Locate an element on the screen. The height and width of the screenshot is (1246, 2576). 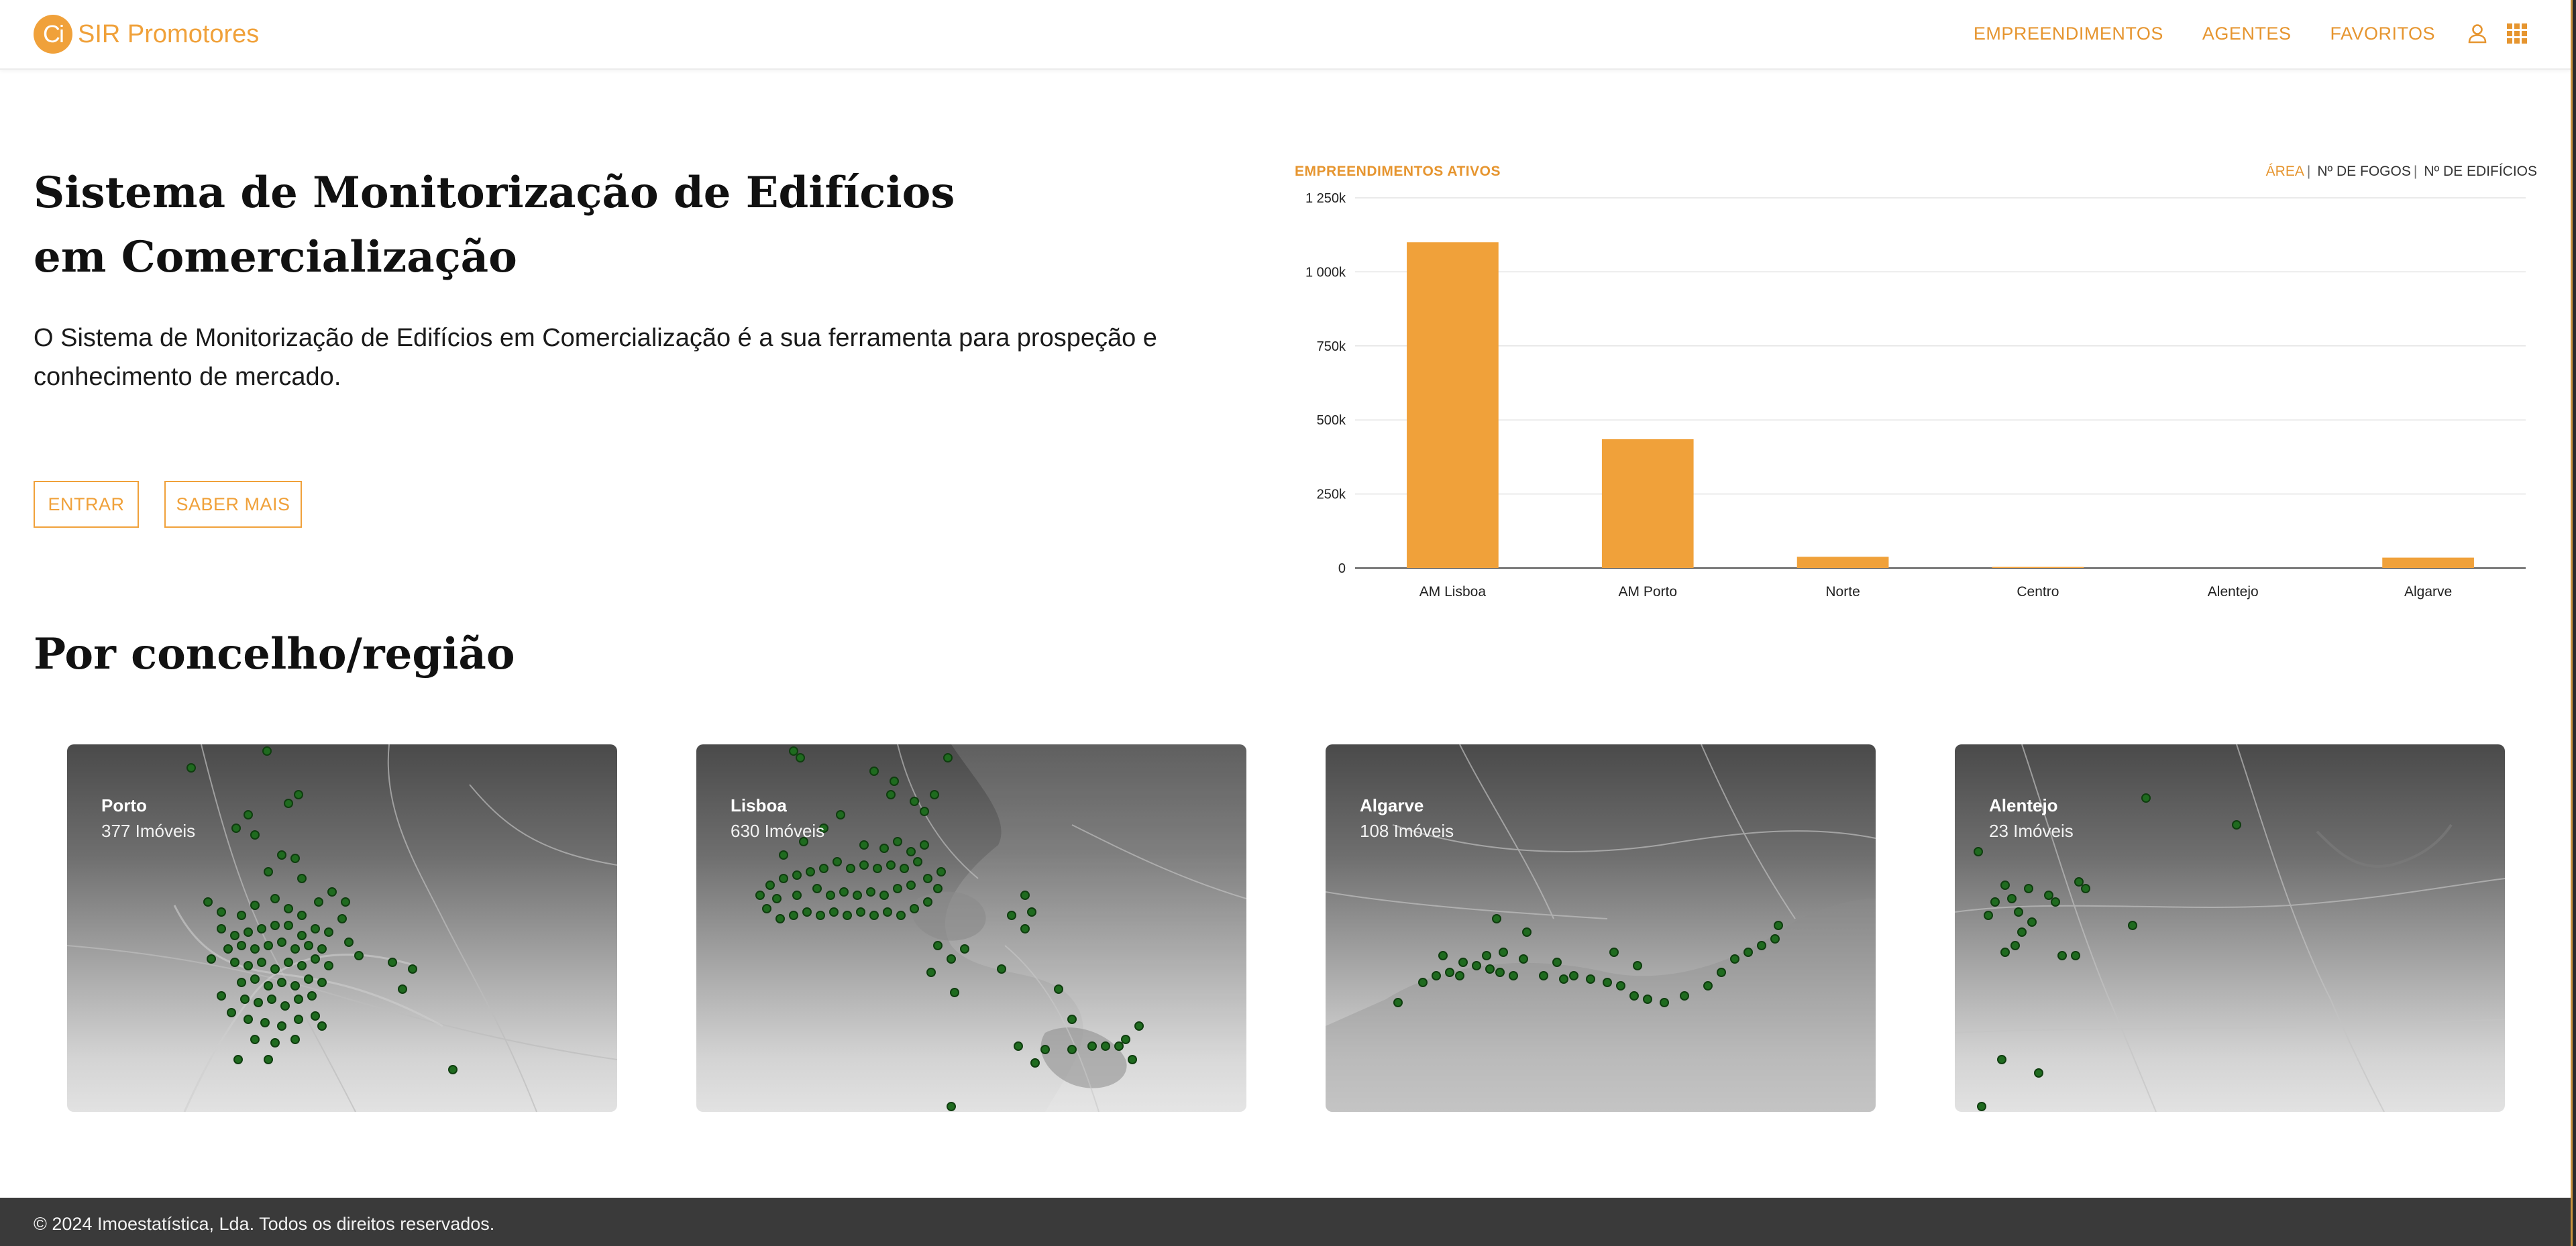
y-tick-label: 1 250k is located at coordinates (1325, 198).